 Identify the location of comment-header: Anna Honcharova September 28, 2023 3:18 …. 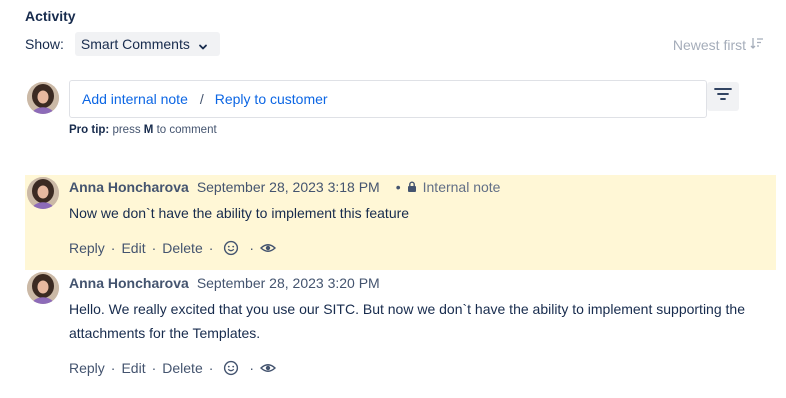
(284, 187).